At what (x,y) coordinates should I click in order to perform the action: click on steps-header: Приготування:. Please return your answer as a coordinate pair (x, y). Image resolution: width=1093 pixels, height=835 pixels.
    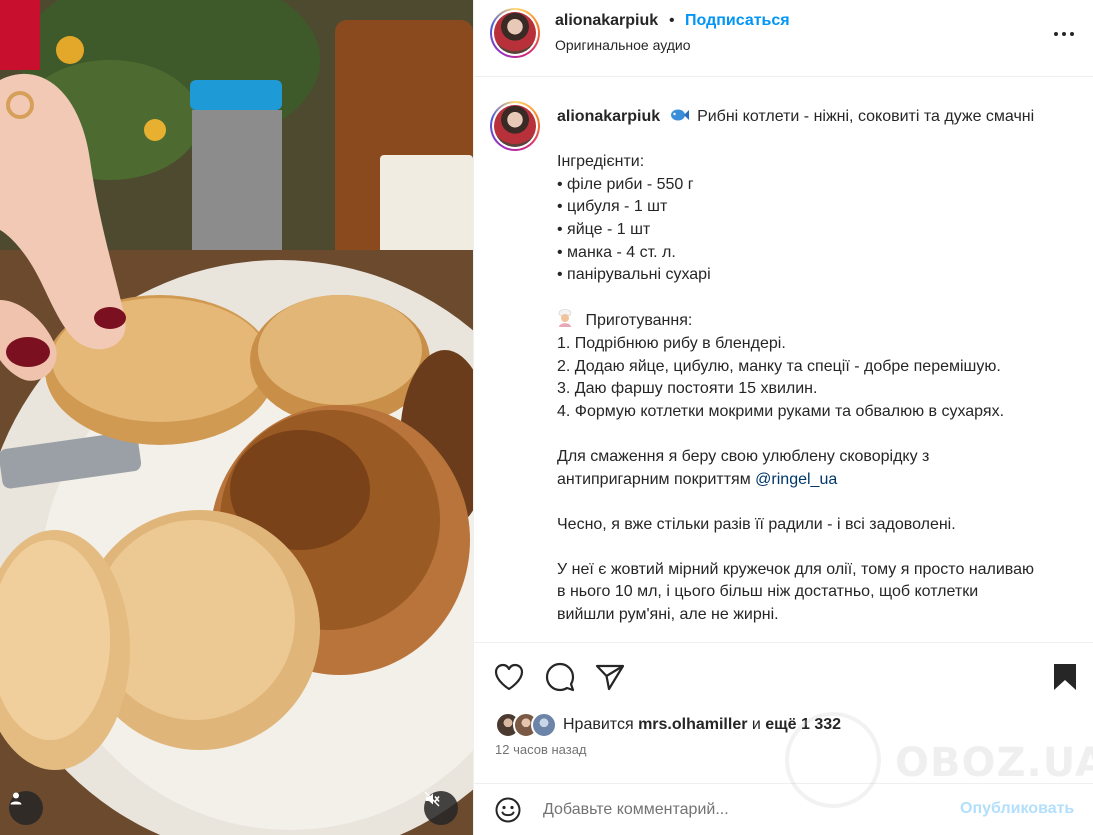
    Looking at the image, I should click on (639, 321).